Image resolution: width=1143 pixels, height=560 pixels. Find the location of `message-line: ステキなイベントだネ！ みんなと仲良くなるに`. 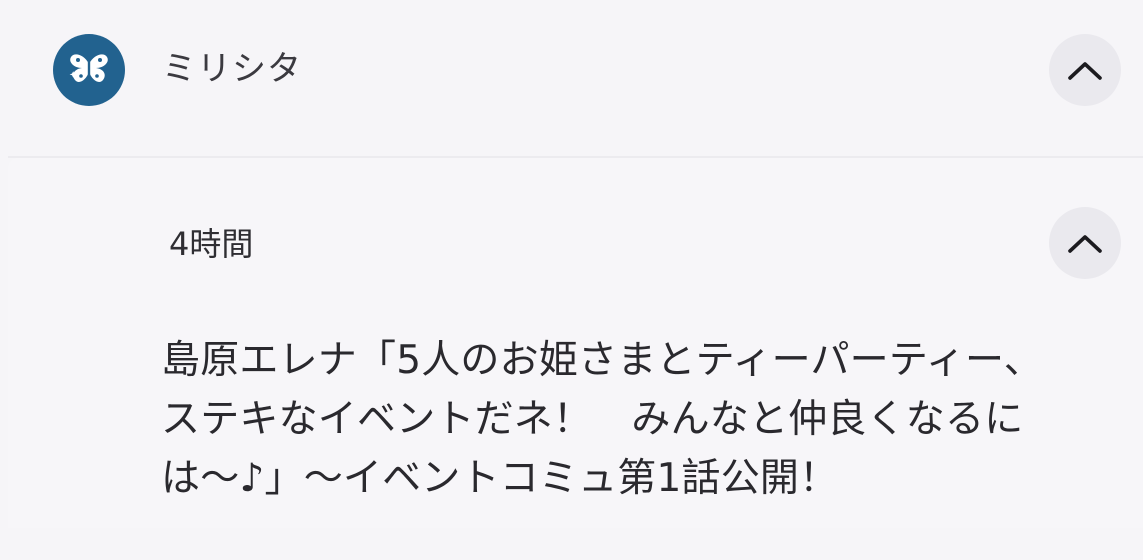

message-line: ステキなイベントだネ！ みんなと仲良くなるに is located at coordinates (592, 419).